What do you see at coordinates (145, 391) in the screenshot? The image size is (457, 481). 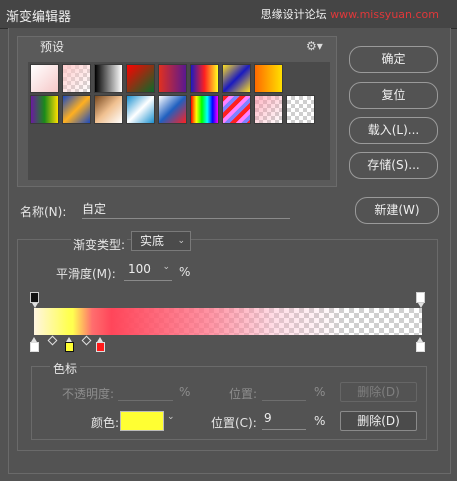 I see `opacity-input` at bounding box center [145, 391].